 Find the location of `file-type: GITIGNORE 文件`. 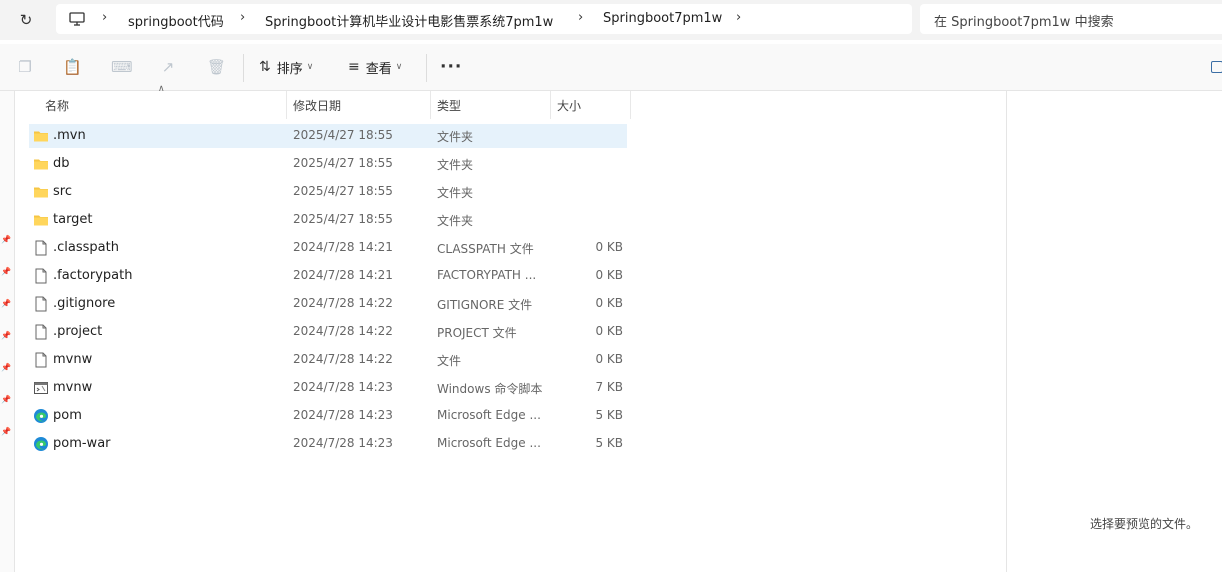

file-type: GITIGNORE 文件 is located at coordinates (485, 305).